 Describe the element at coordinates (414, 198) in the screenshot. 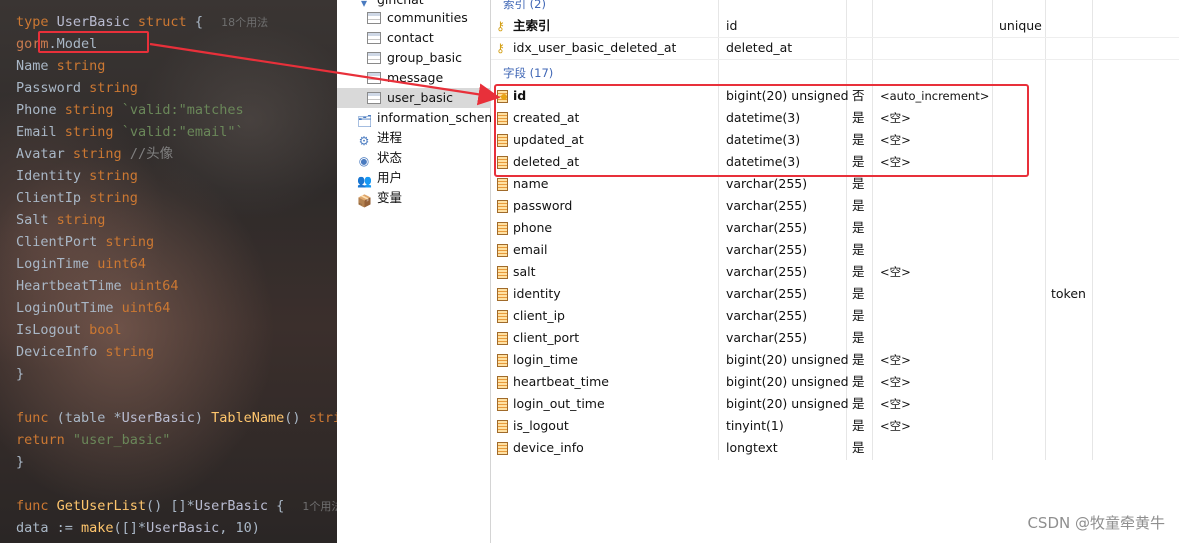

I see `tree-item-变量: 📦 变量` at that location.